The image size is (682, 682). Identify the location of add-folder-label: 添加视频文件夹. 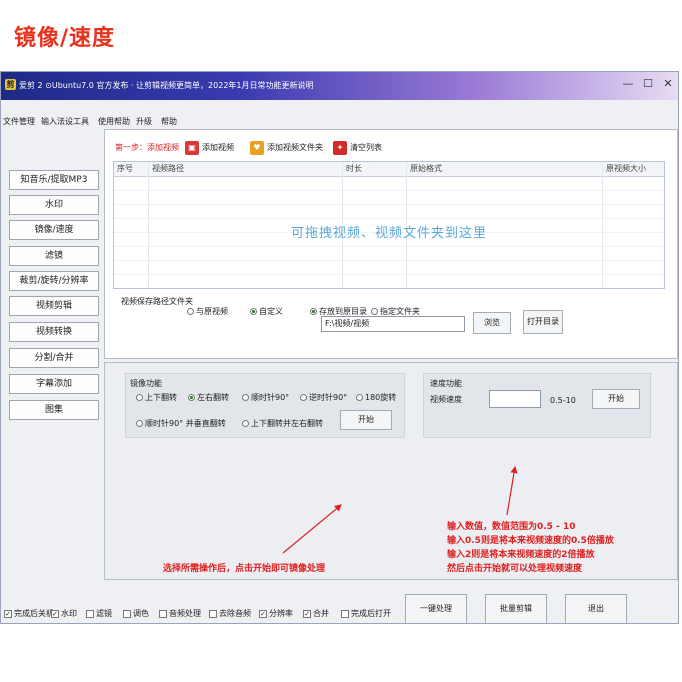
(295, 147).